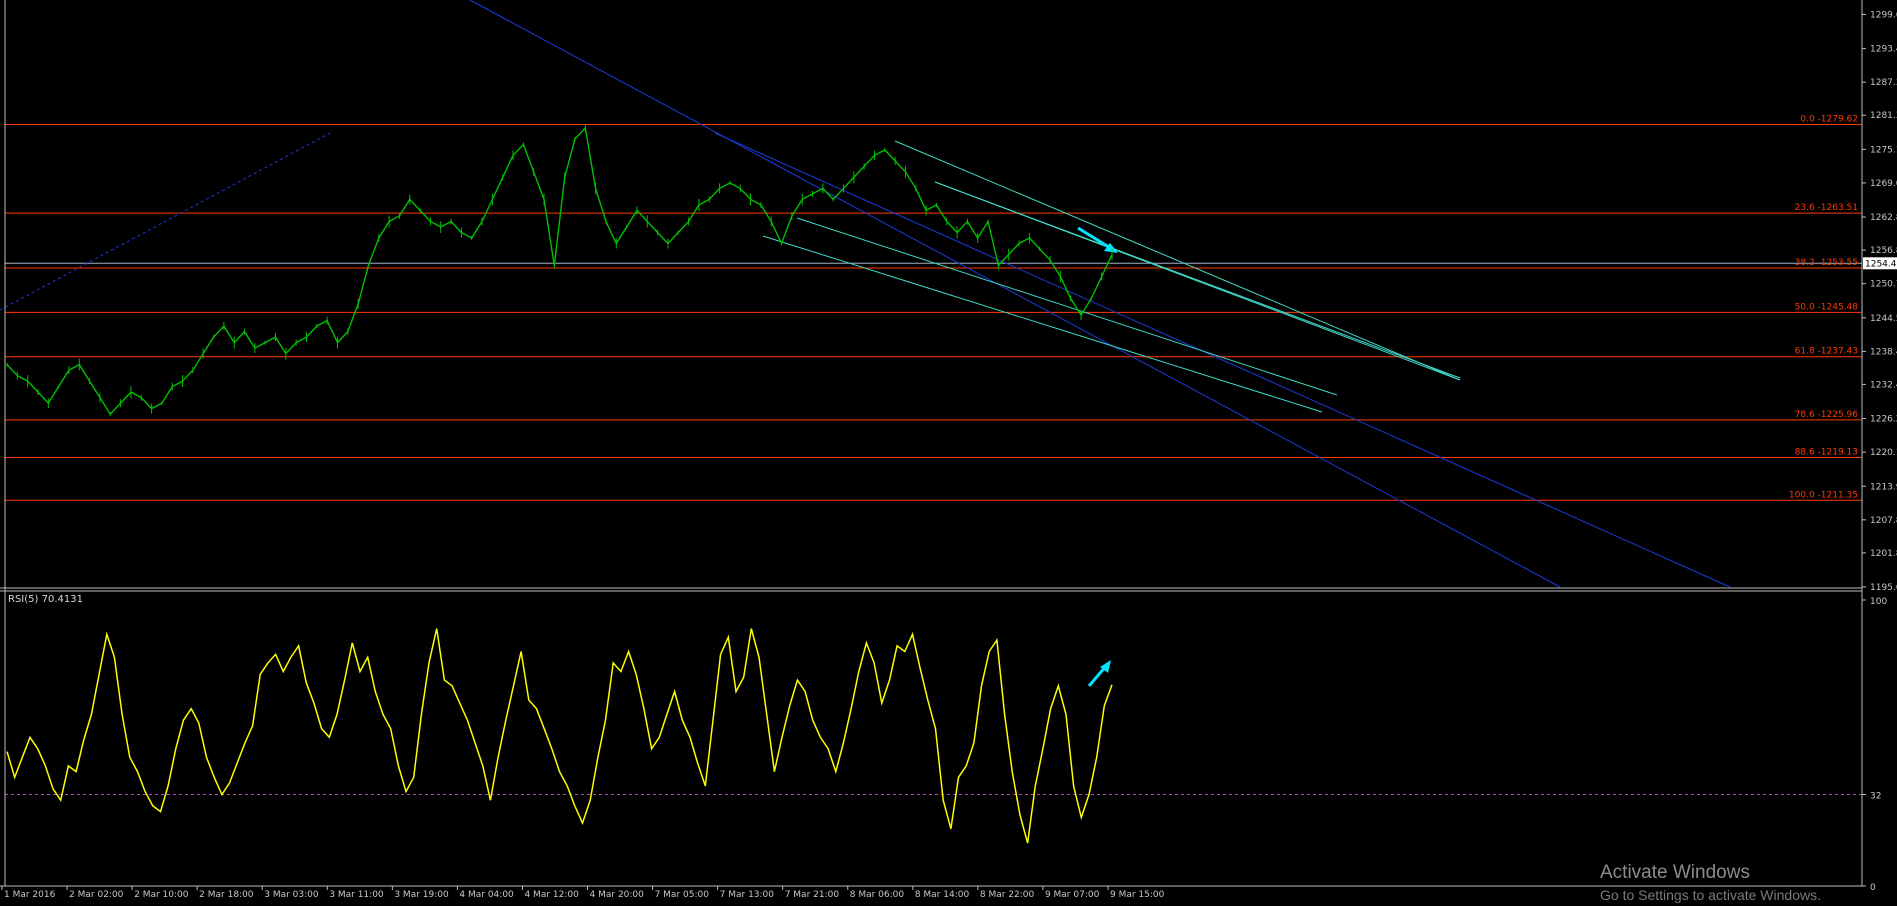 The width and height of the screenshot is (1897, 906). What do you see at coordinates (1873, 888) in the screenshot?
I see `rsi-tick-label: 0` at bounding box center [1873, 888].